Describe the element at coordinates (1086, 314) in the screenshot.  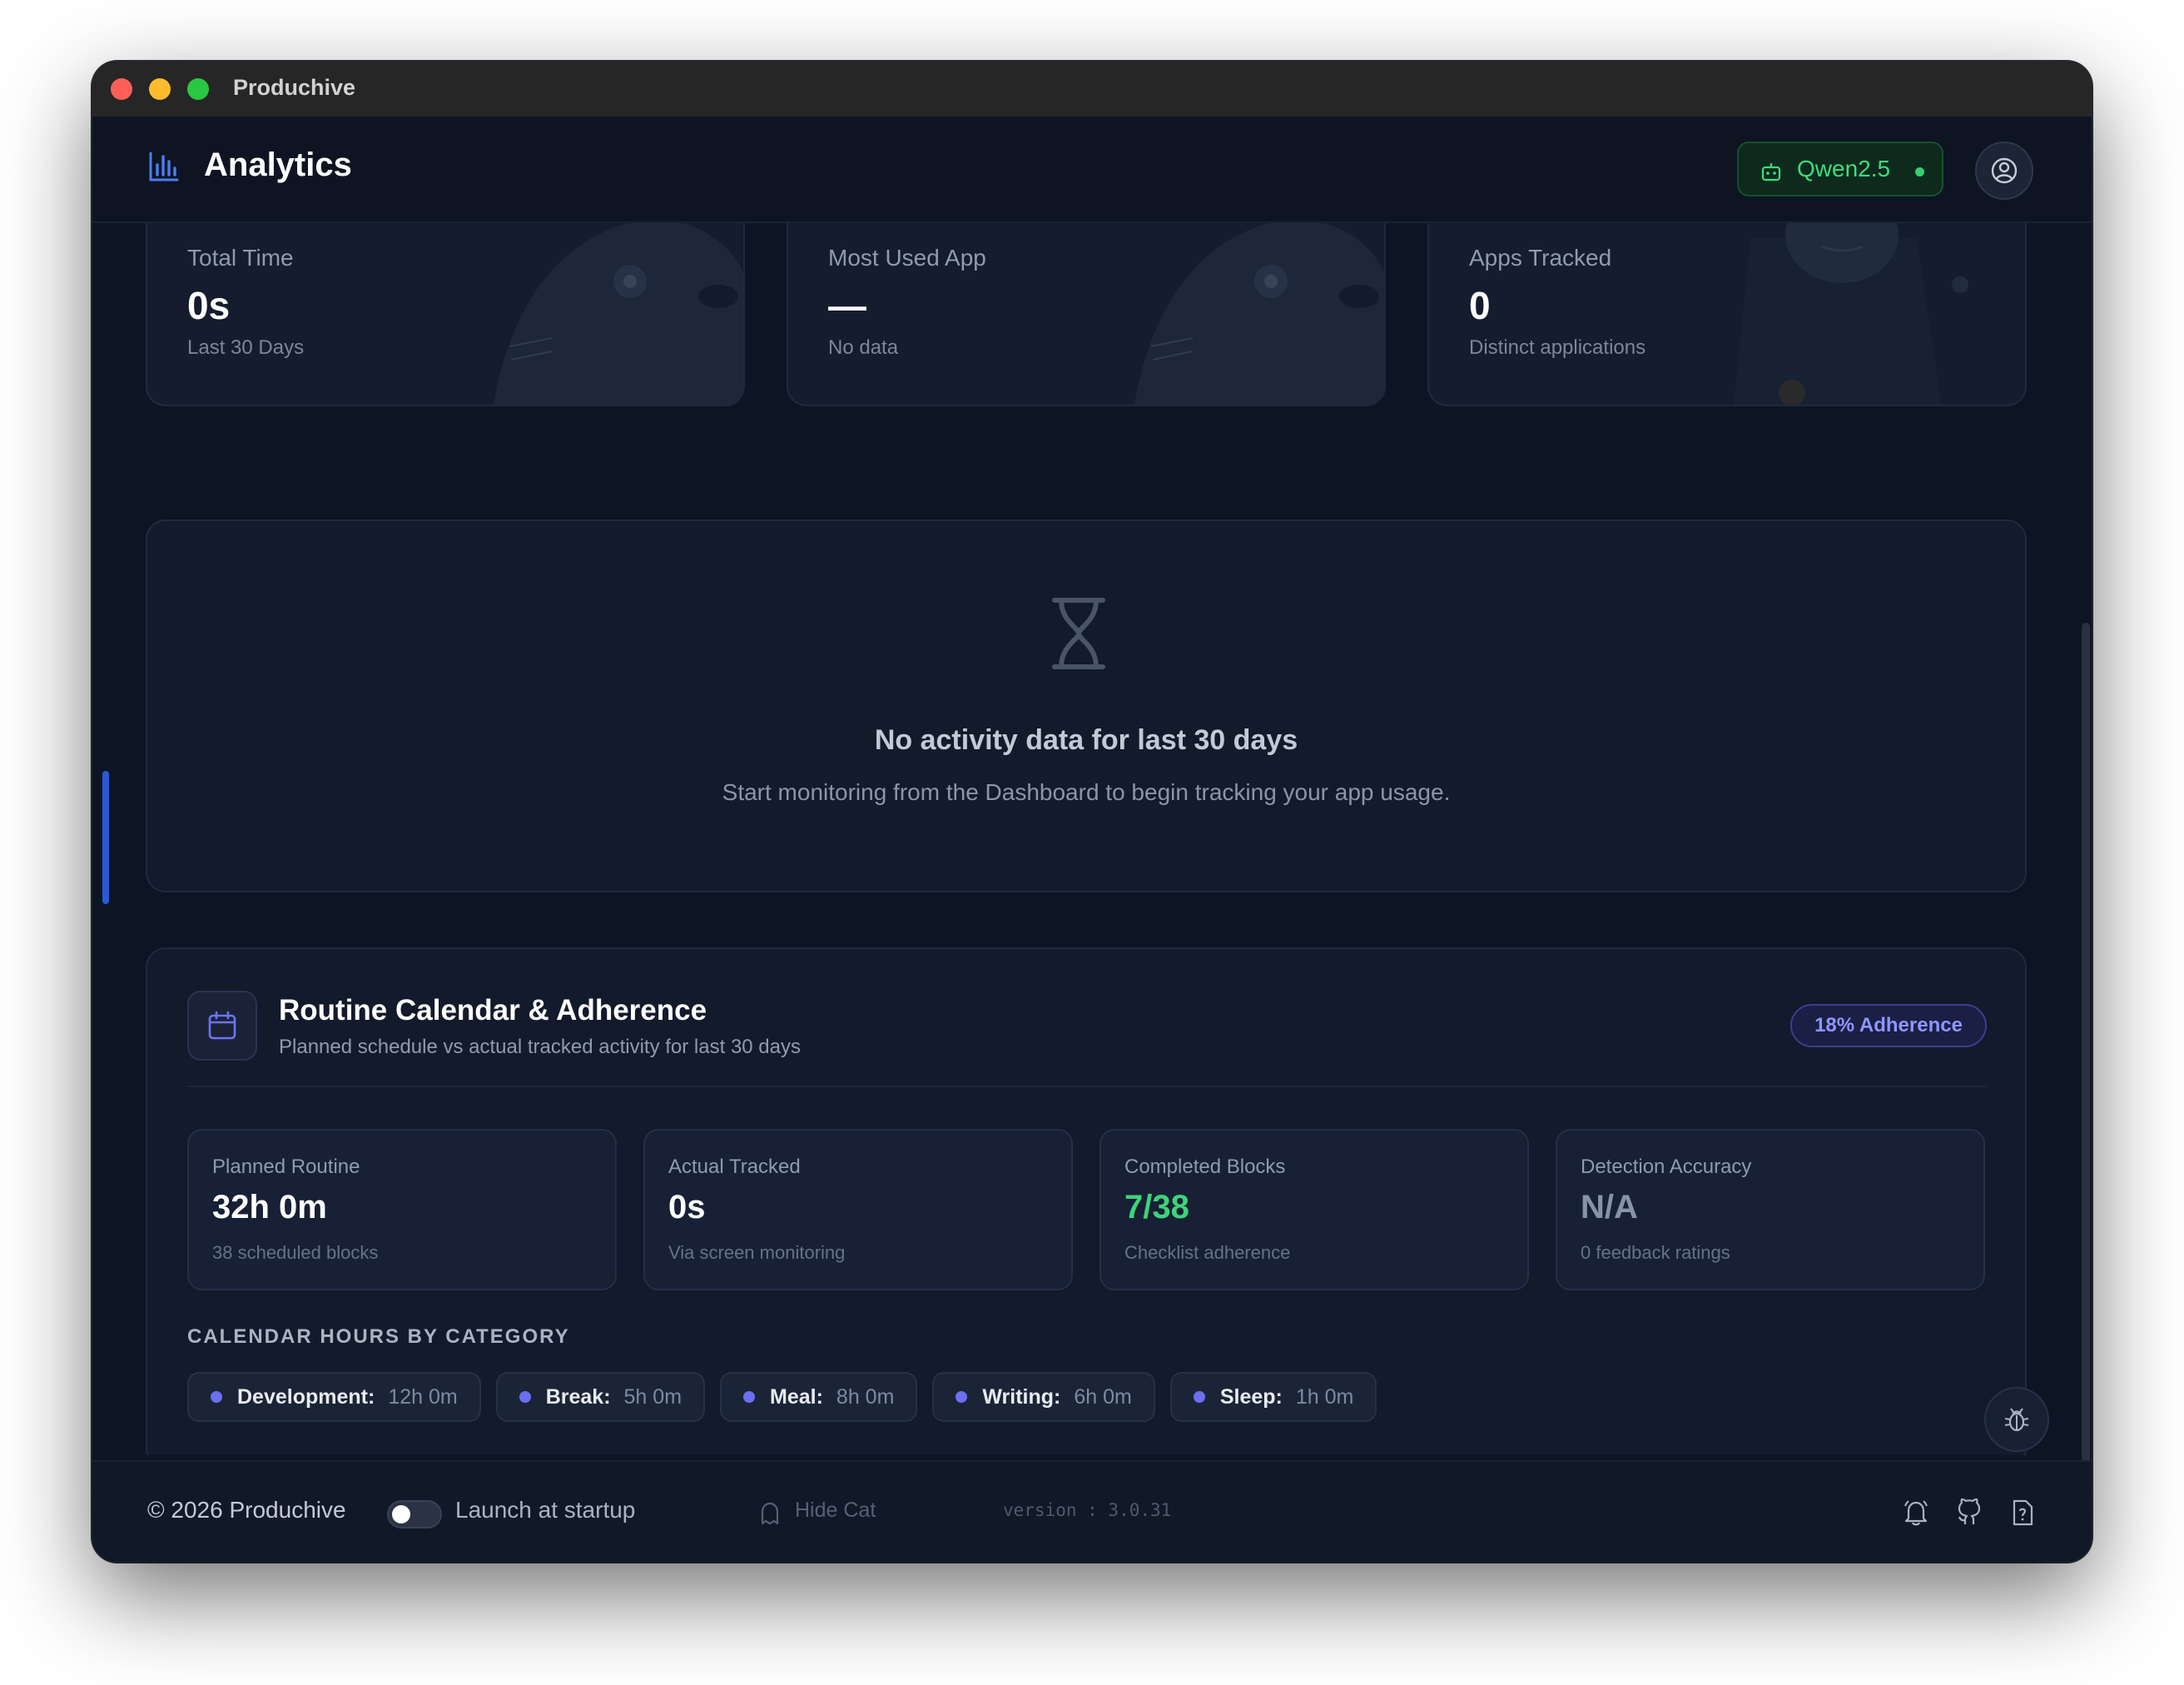
I see `most-used-app-card: Most Used App — No data` at that location.